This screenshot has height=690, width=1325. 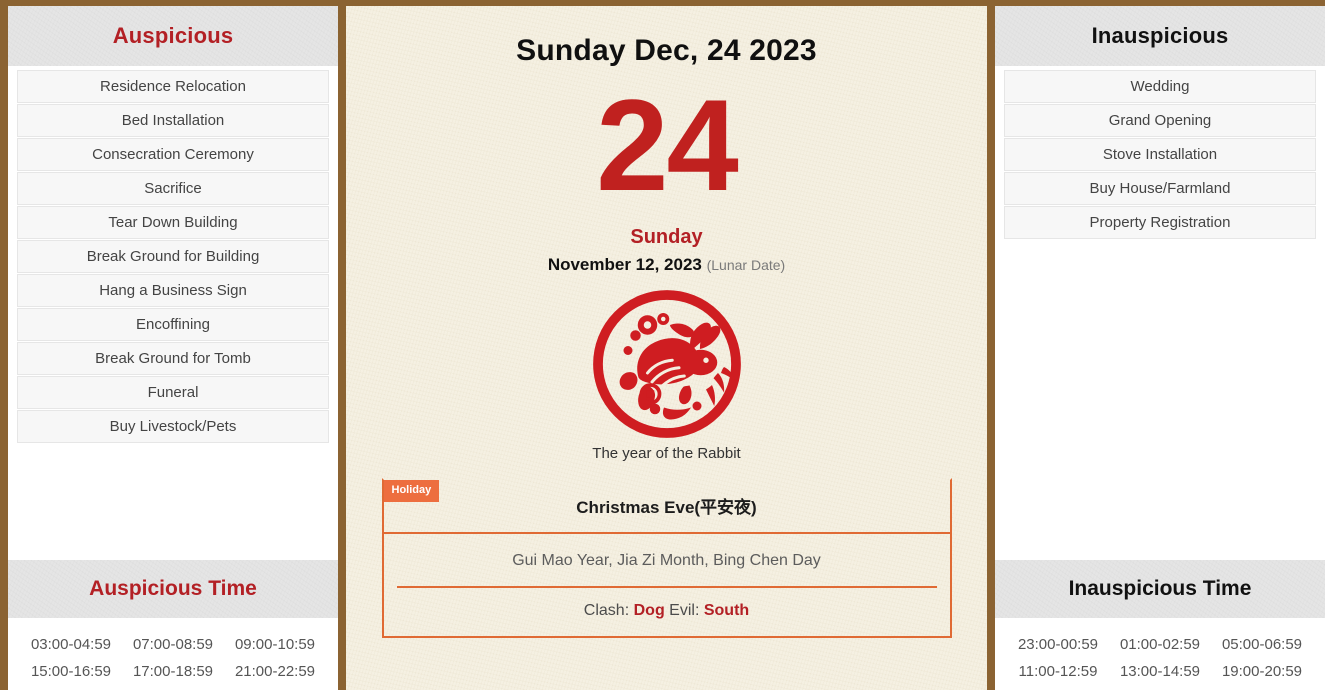 I want to click on time-slot: 09:00-10:59, so click(x=275, y=644).